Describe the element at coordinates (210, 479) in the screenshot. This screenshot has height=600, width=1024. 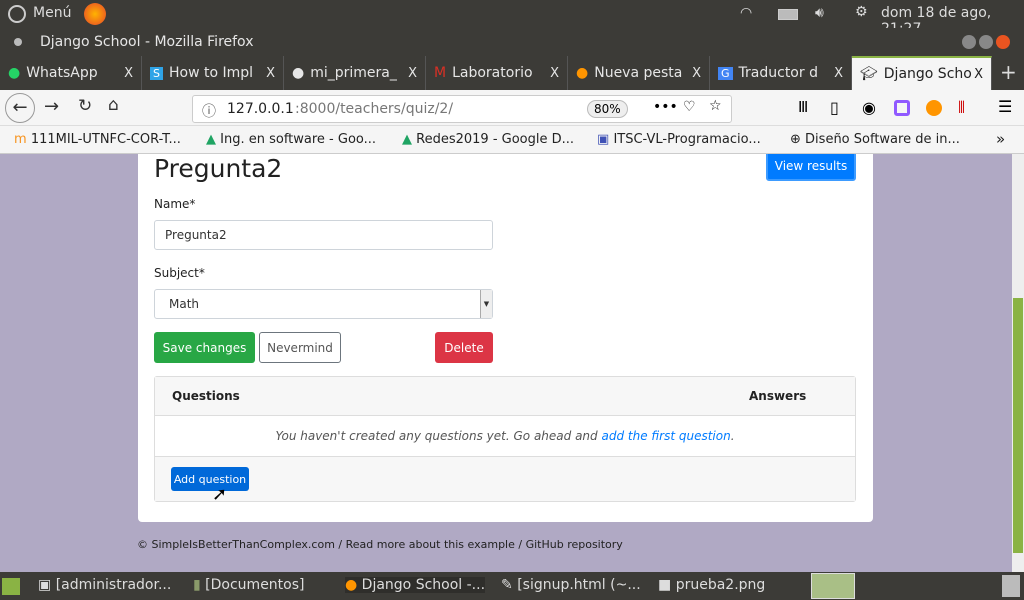
I see `add-question-button: Add question` at that location.